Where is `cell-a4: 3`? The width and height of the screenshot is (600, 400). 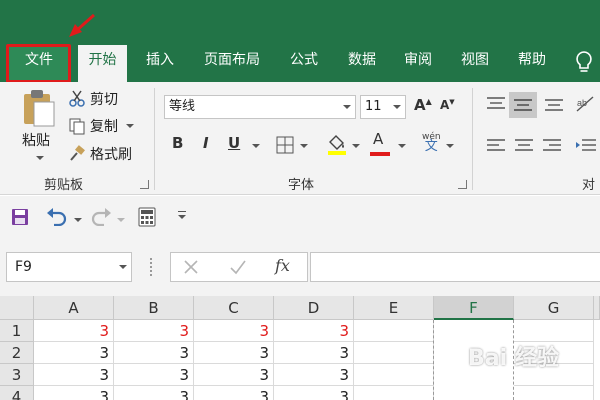 cell-a4: 3 is located at coordinates (74, 393).